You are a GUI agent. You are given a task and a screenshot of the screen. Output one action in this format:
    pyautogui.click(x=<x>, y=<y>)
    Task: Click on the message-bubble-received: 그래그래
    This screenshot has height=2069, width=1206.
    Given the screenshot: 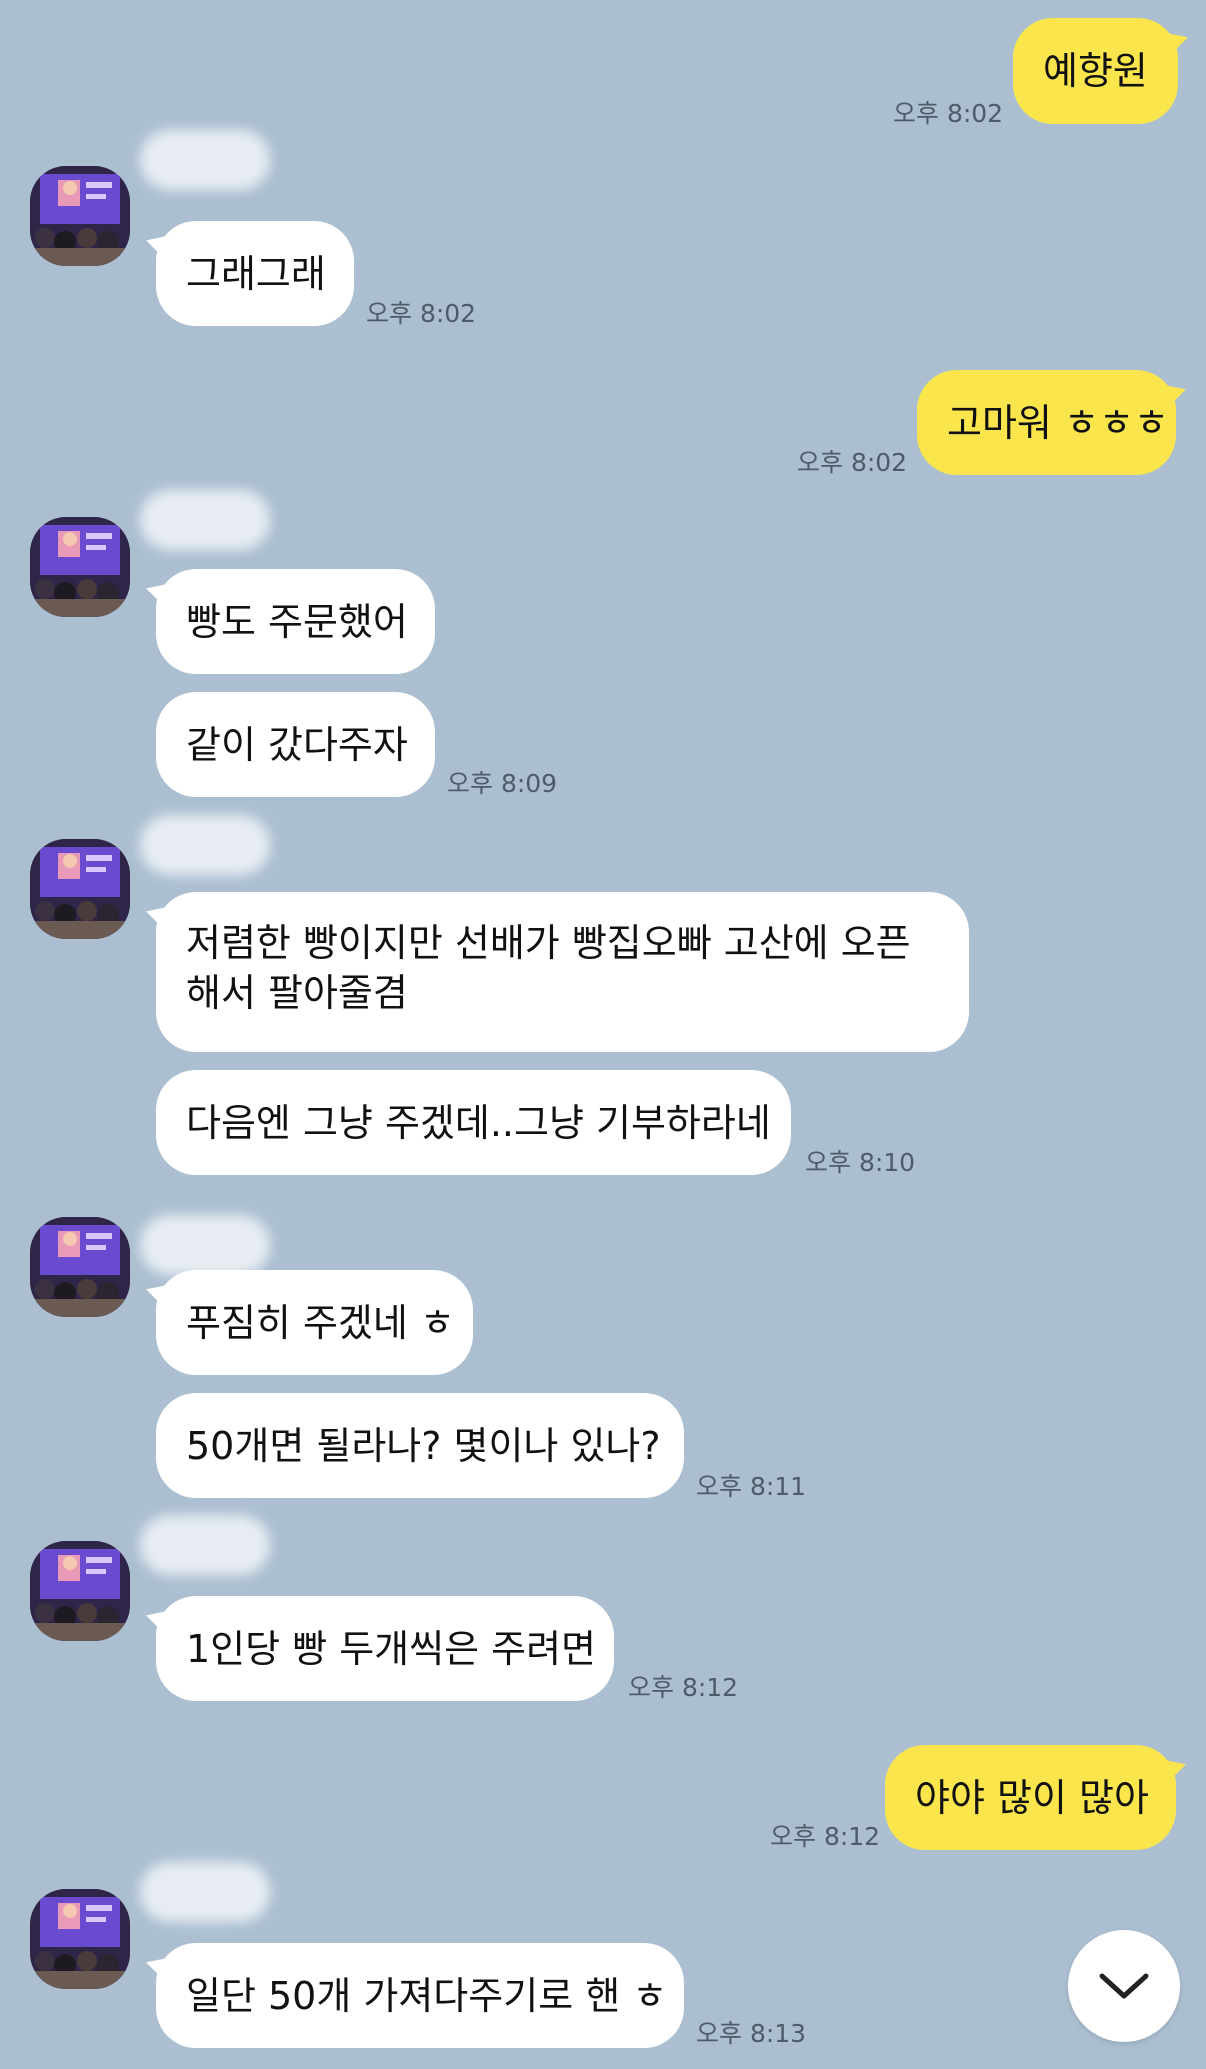 What is the action you would take?
    pyautogui.click(x=255, y=273)
    